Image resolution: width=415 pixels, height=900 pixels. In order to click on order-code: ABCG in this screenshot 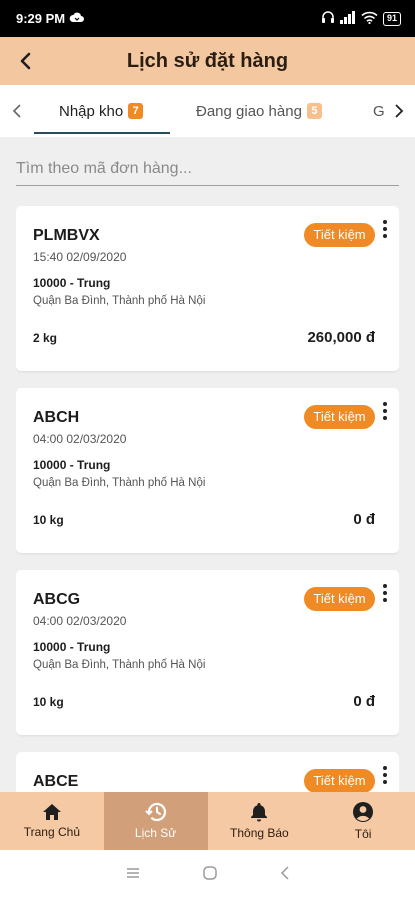, I will do `click(57, 599)`.